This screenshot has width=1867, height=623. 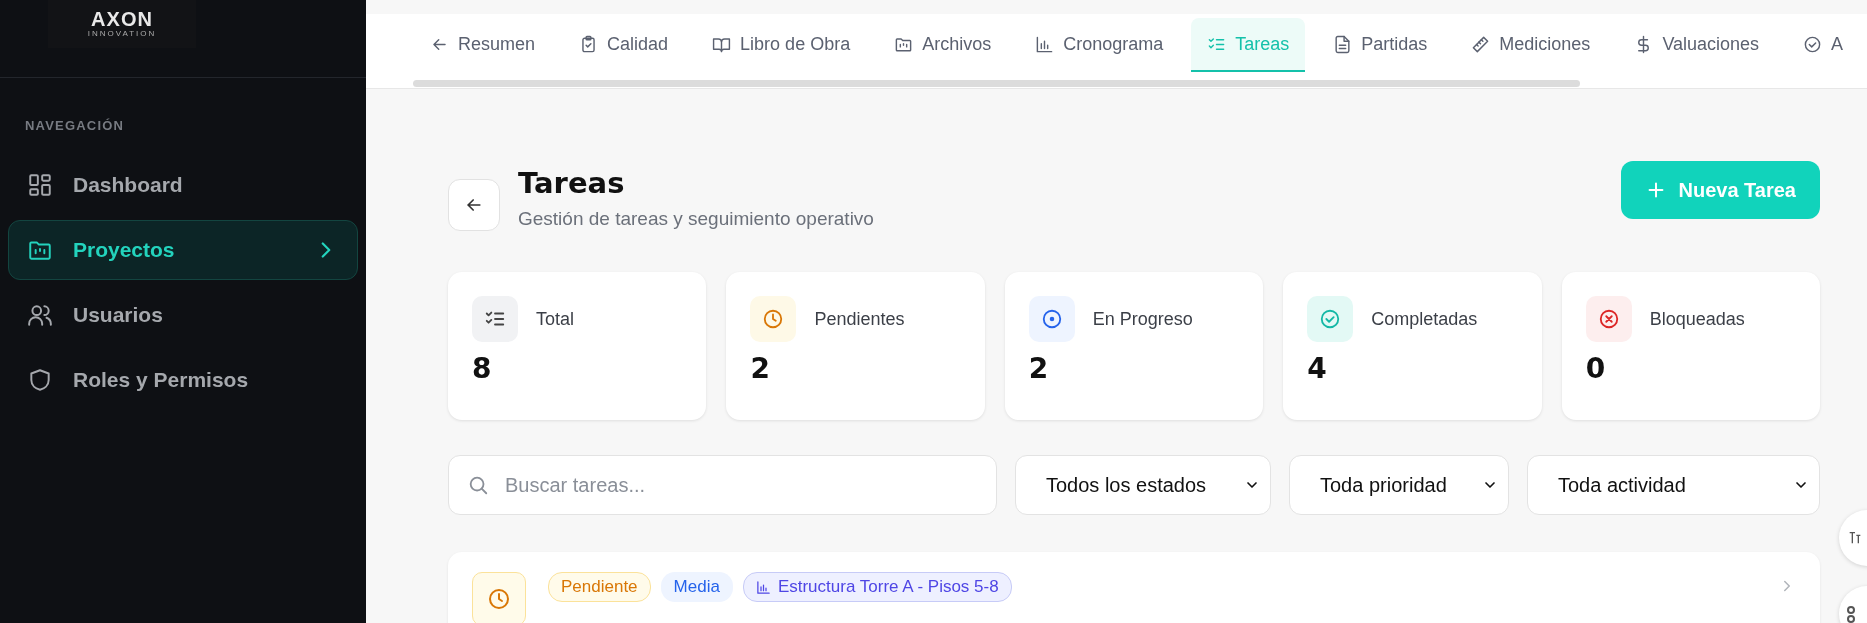 What do you see at coordinates (943, 45) in the screenshot?
I see `tab: Archivos` at bounding box center [943, 45].